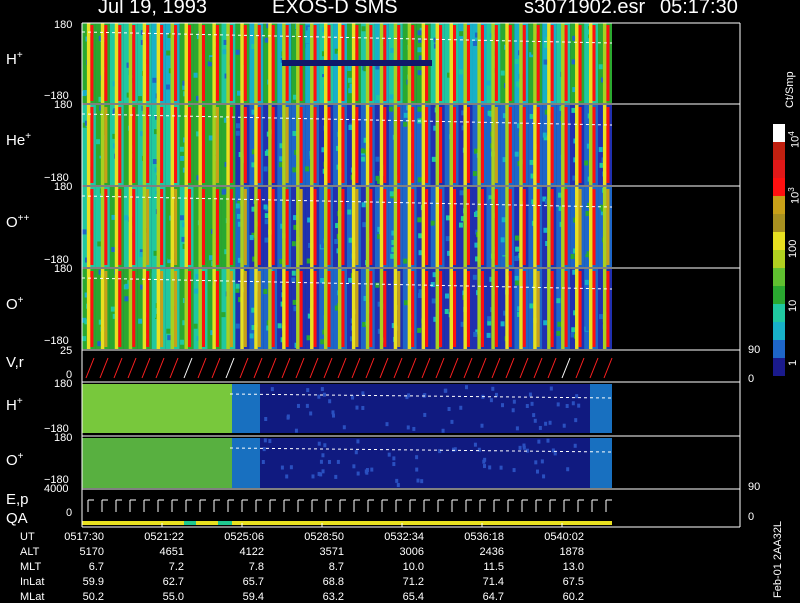  Describe the element at coordinates (331, 552) in the screenshot. I see `ephemeris-value: 3571` at that location.